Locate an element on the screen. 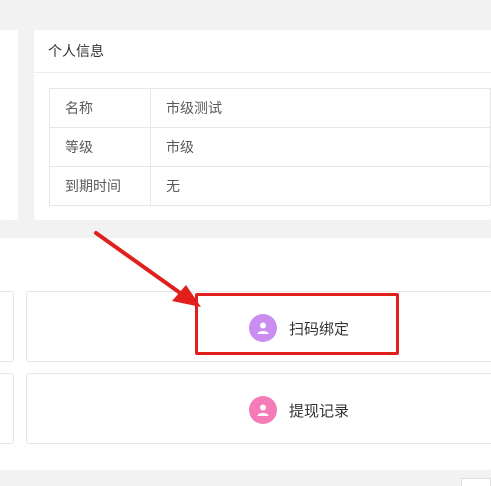 The width and height of the screenshot is (491, 486). name-label: 名称 is located at coordinates (100, 108).